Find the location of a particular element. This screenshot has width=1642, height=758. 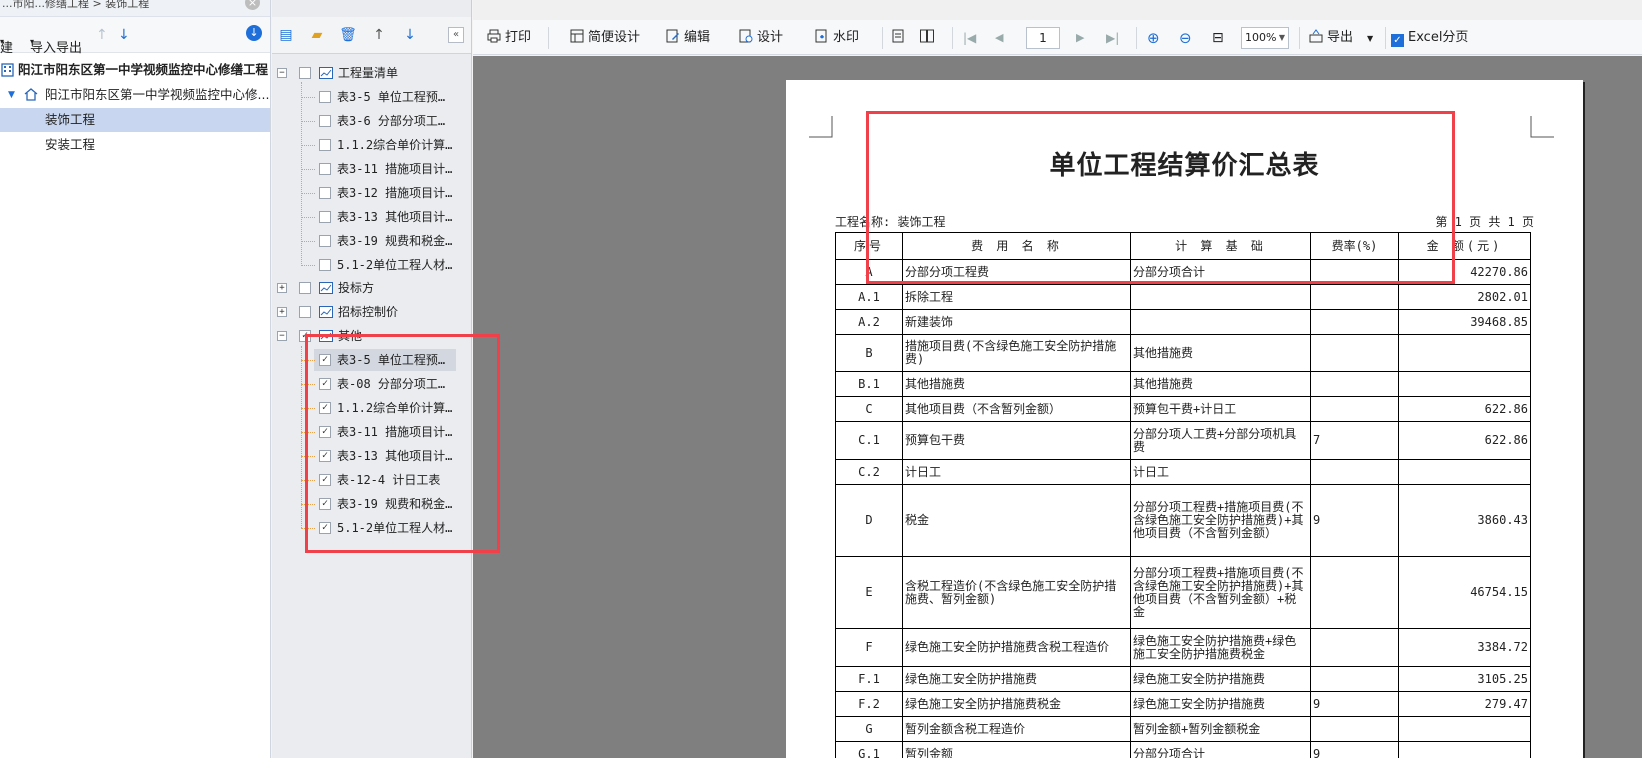

watermark-button: 水印 is located at coordinates (837, 38).